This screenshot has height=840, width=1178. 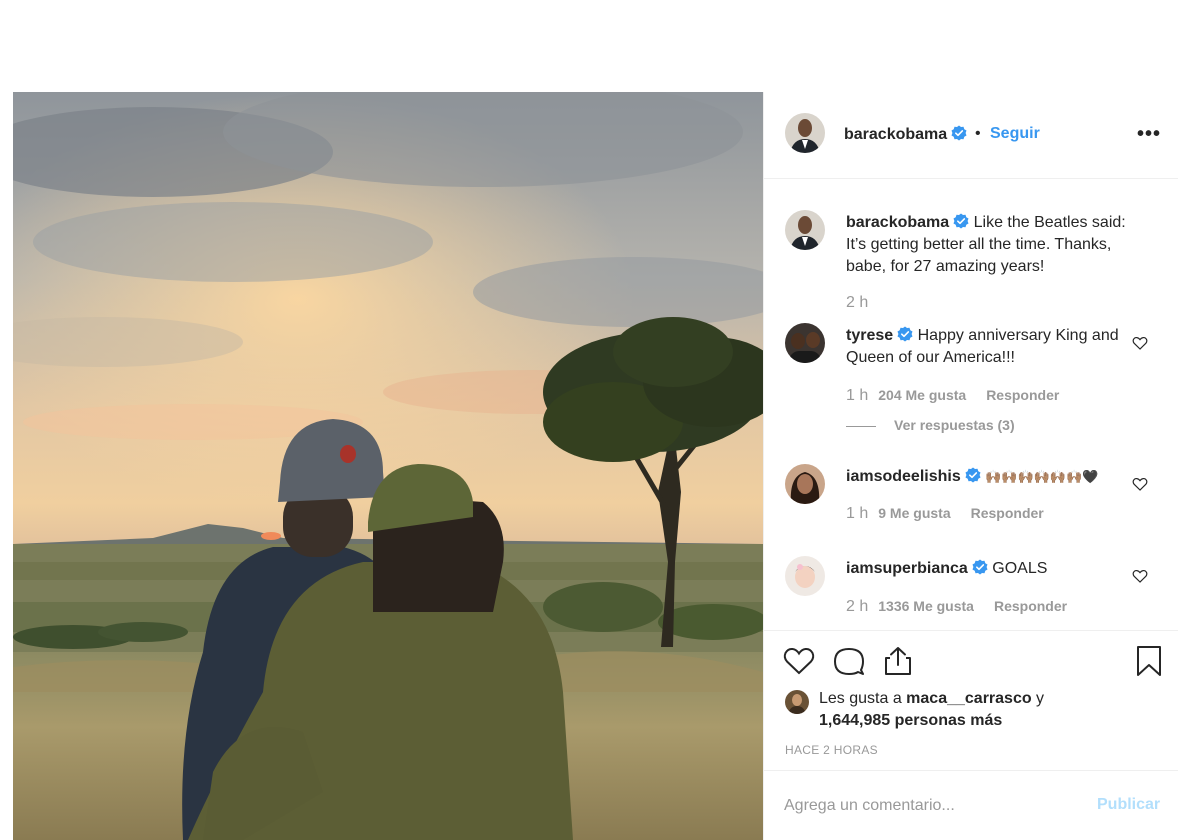 I want to click on share-icon, so click(x=898, y=661).